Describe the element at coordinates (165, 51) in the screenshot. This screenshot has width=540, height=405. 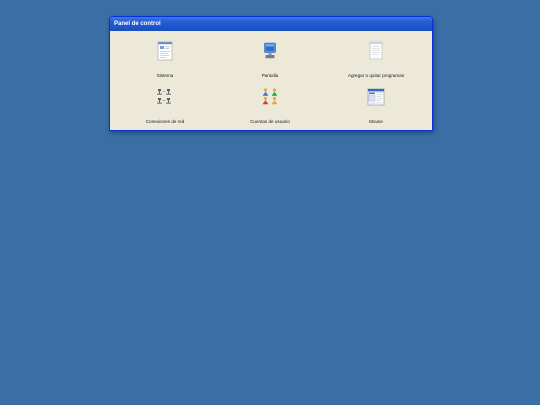
I see `system-icon` at that location.